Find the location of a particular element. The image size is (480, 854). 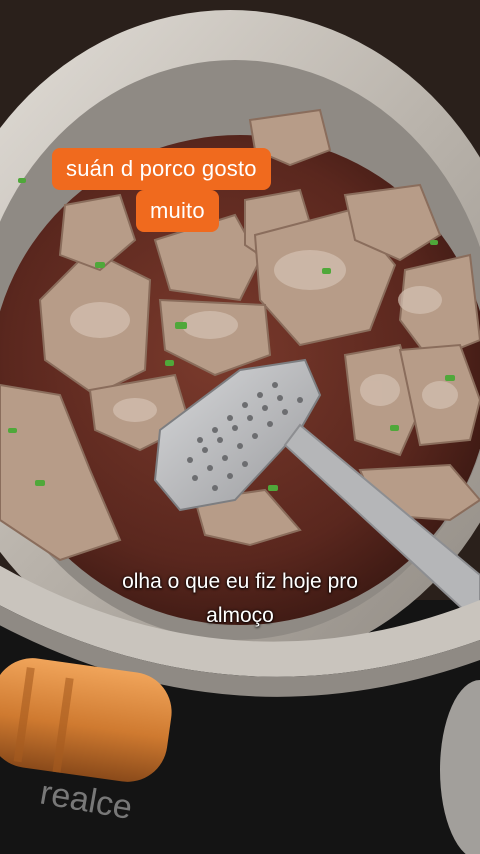

caption-line-2: muito is located at coordinates (177, 211).